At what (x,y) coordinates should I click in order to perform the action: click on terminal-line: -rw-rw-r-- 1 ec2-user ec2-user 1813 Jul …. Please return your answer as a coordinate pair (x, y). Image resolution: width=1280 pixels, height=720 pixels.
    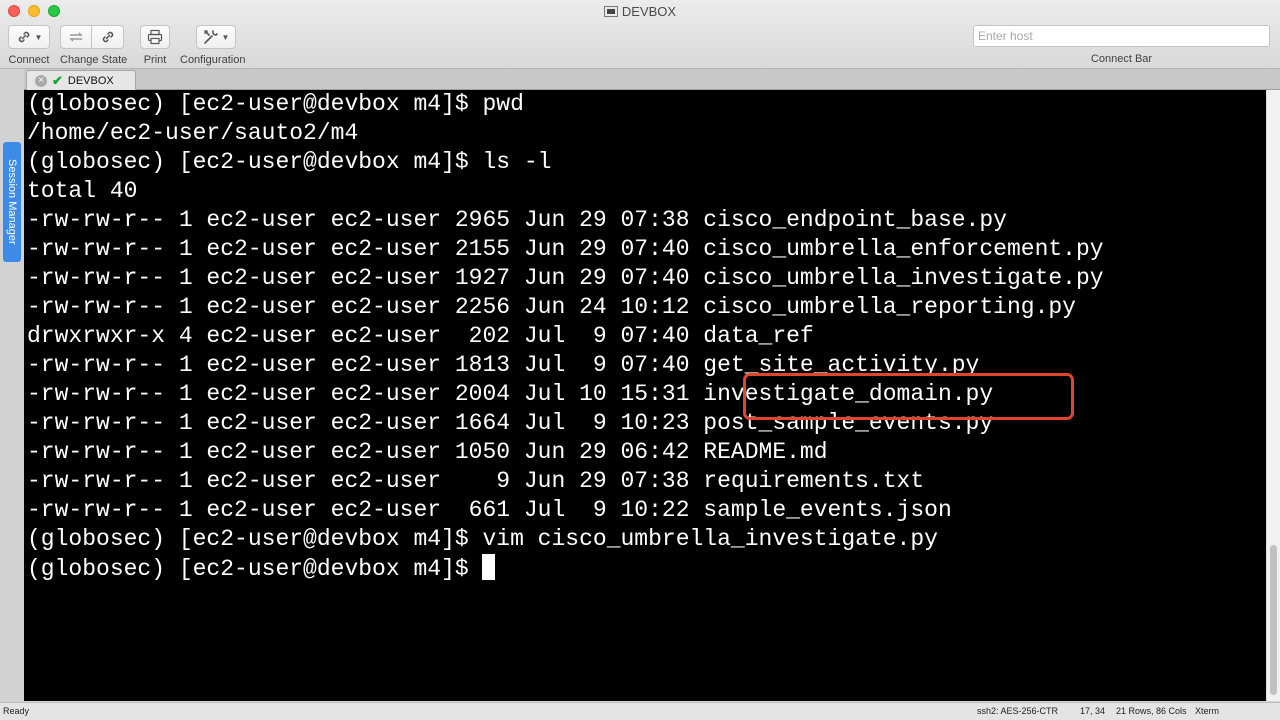
    Looking at the image, I should click on (503, 365).